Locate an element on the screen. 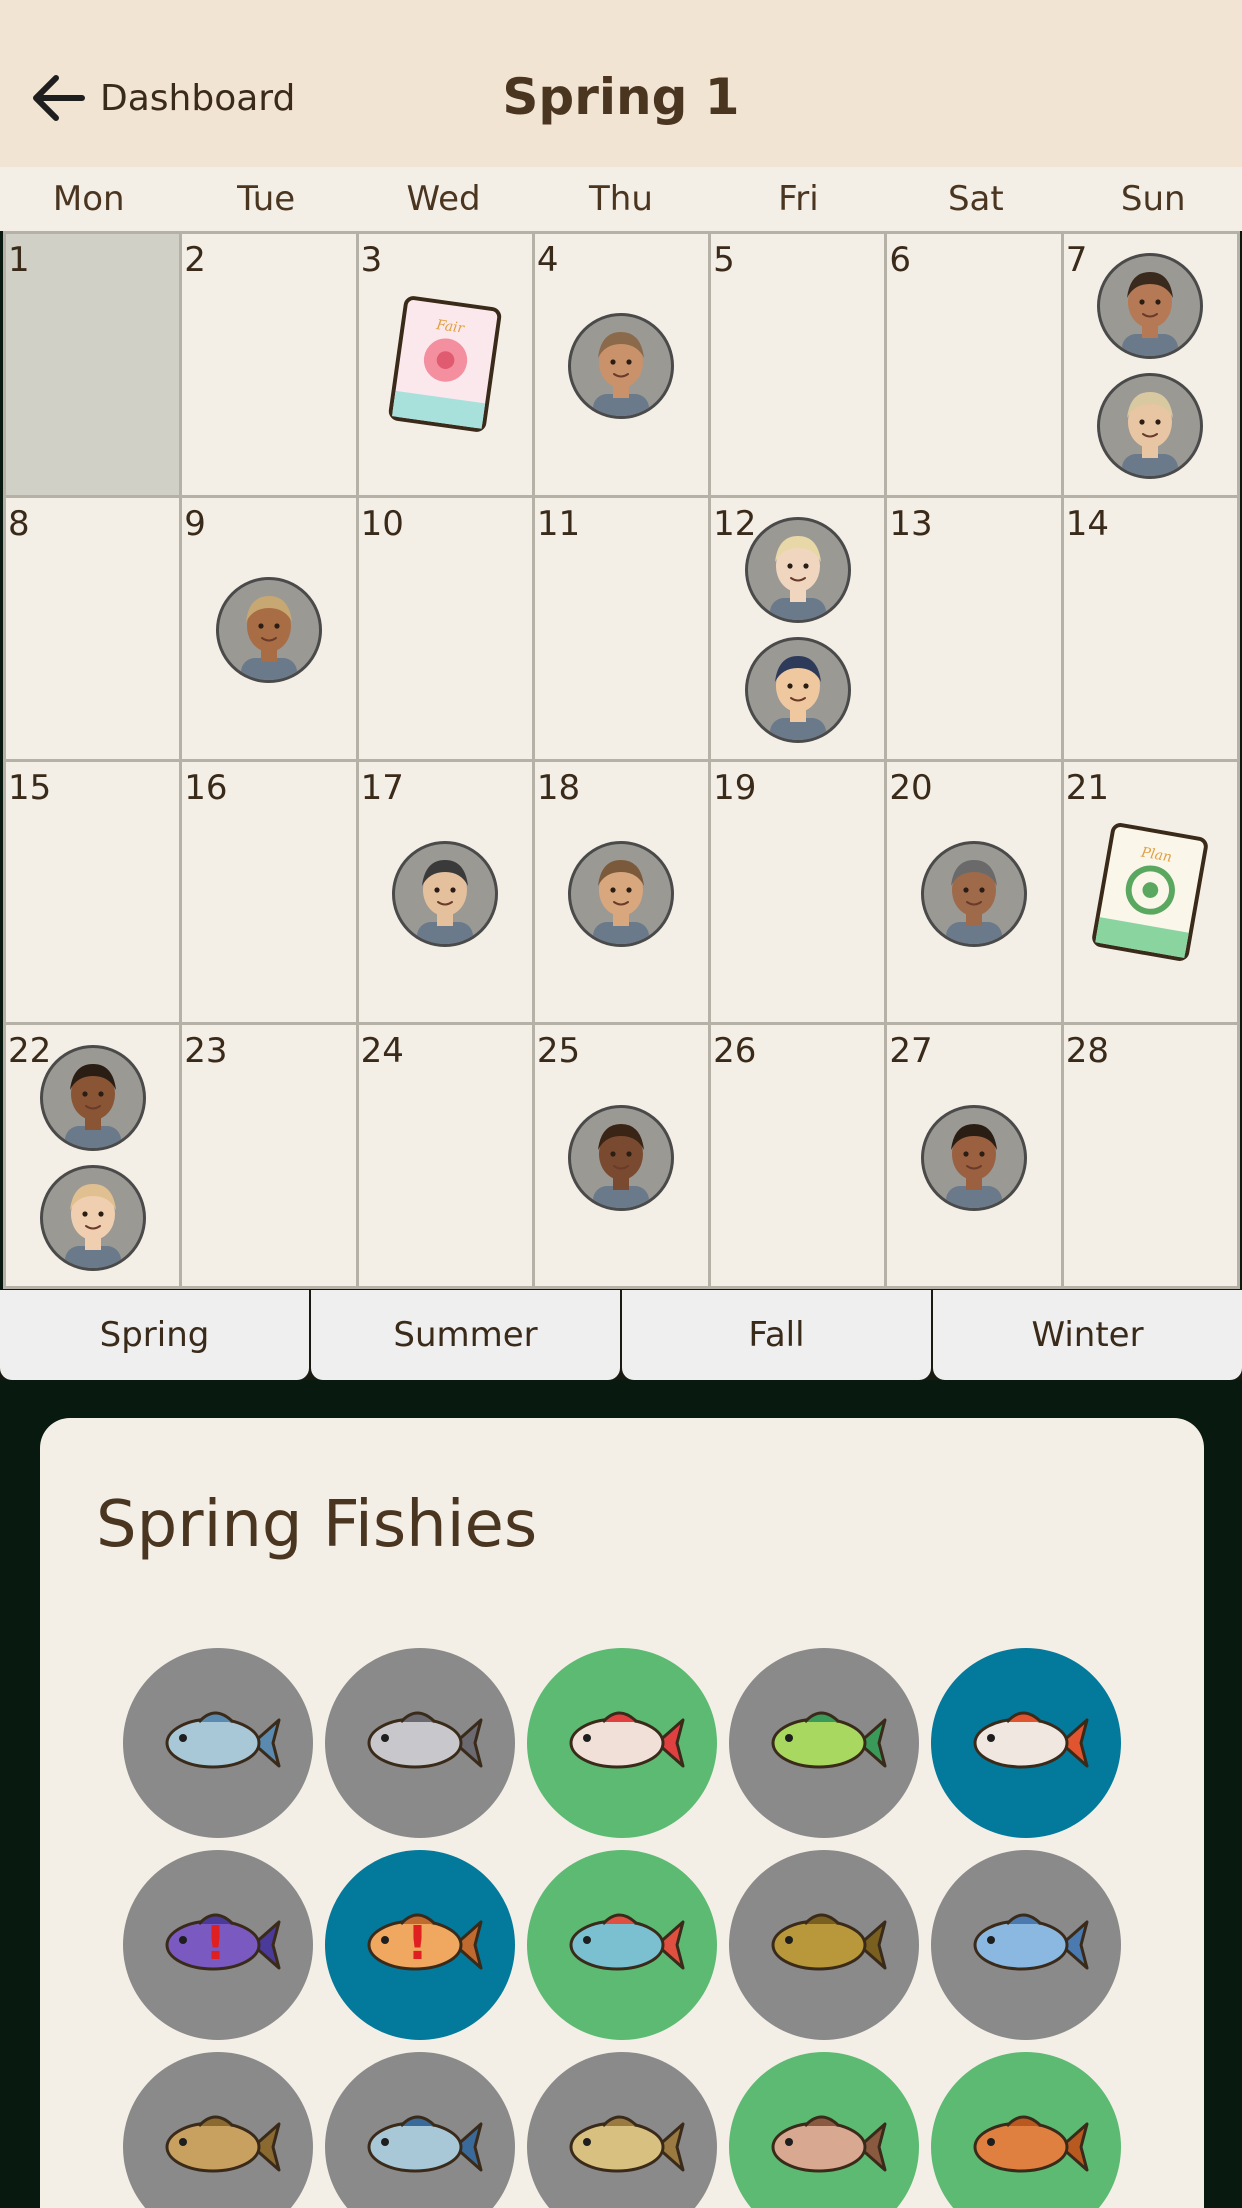 The width and height of the screenshot is (1242, 2208). flower-festival-card-icon: Fair is located at coordinates (445, 366).